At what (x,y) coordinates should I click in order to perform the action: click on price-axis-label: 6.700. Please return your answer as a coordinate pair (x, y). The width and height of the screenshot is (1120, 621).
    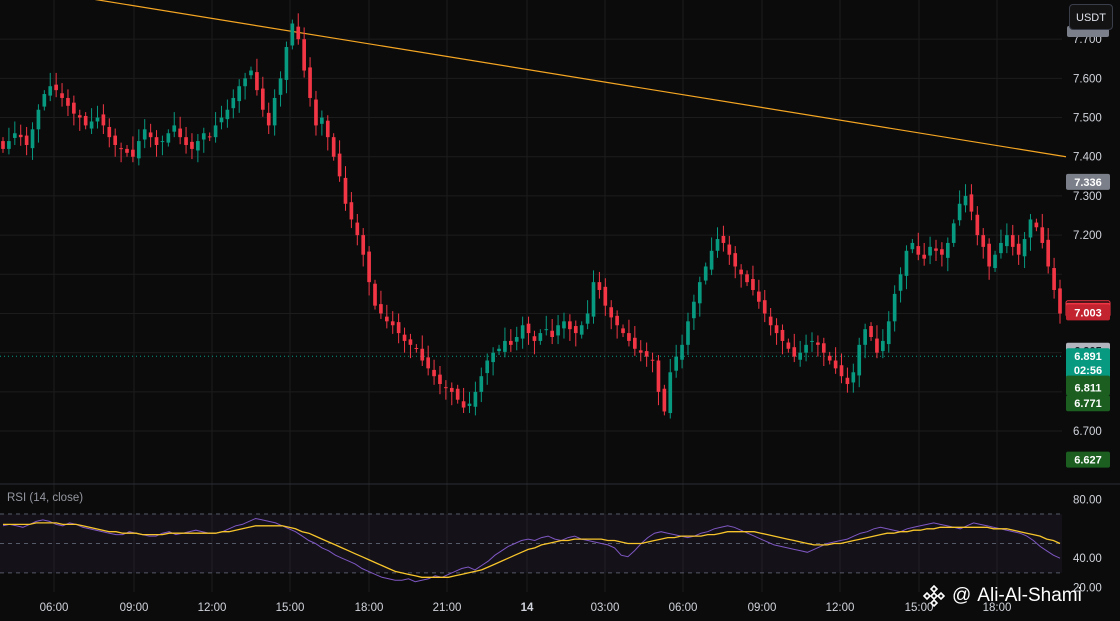
    Looking at the image, I should click on (1087, 432).